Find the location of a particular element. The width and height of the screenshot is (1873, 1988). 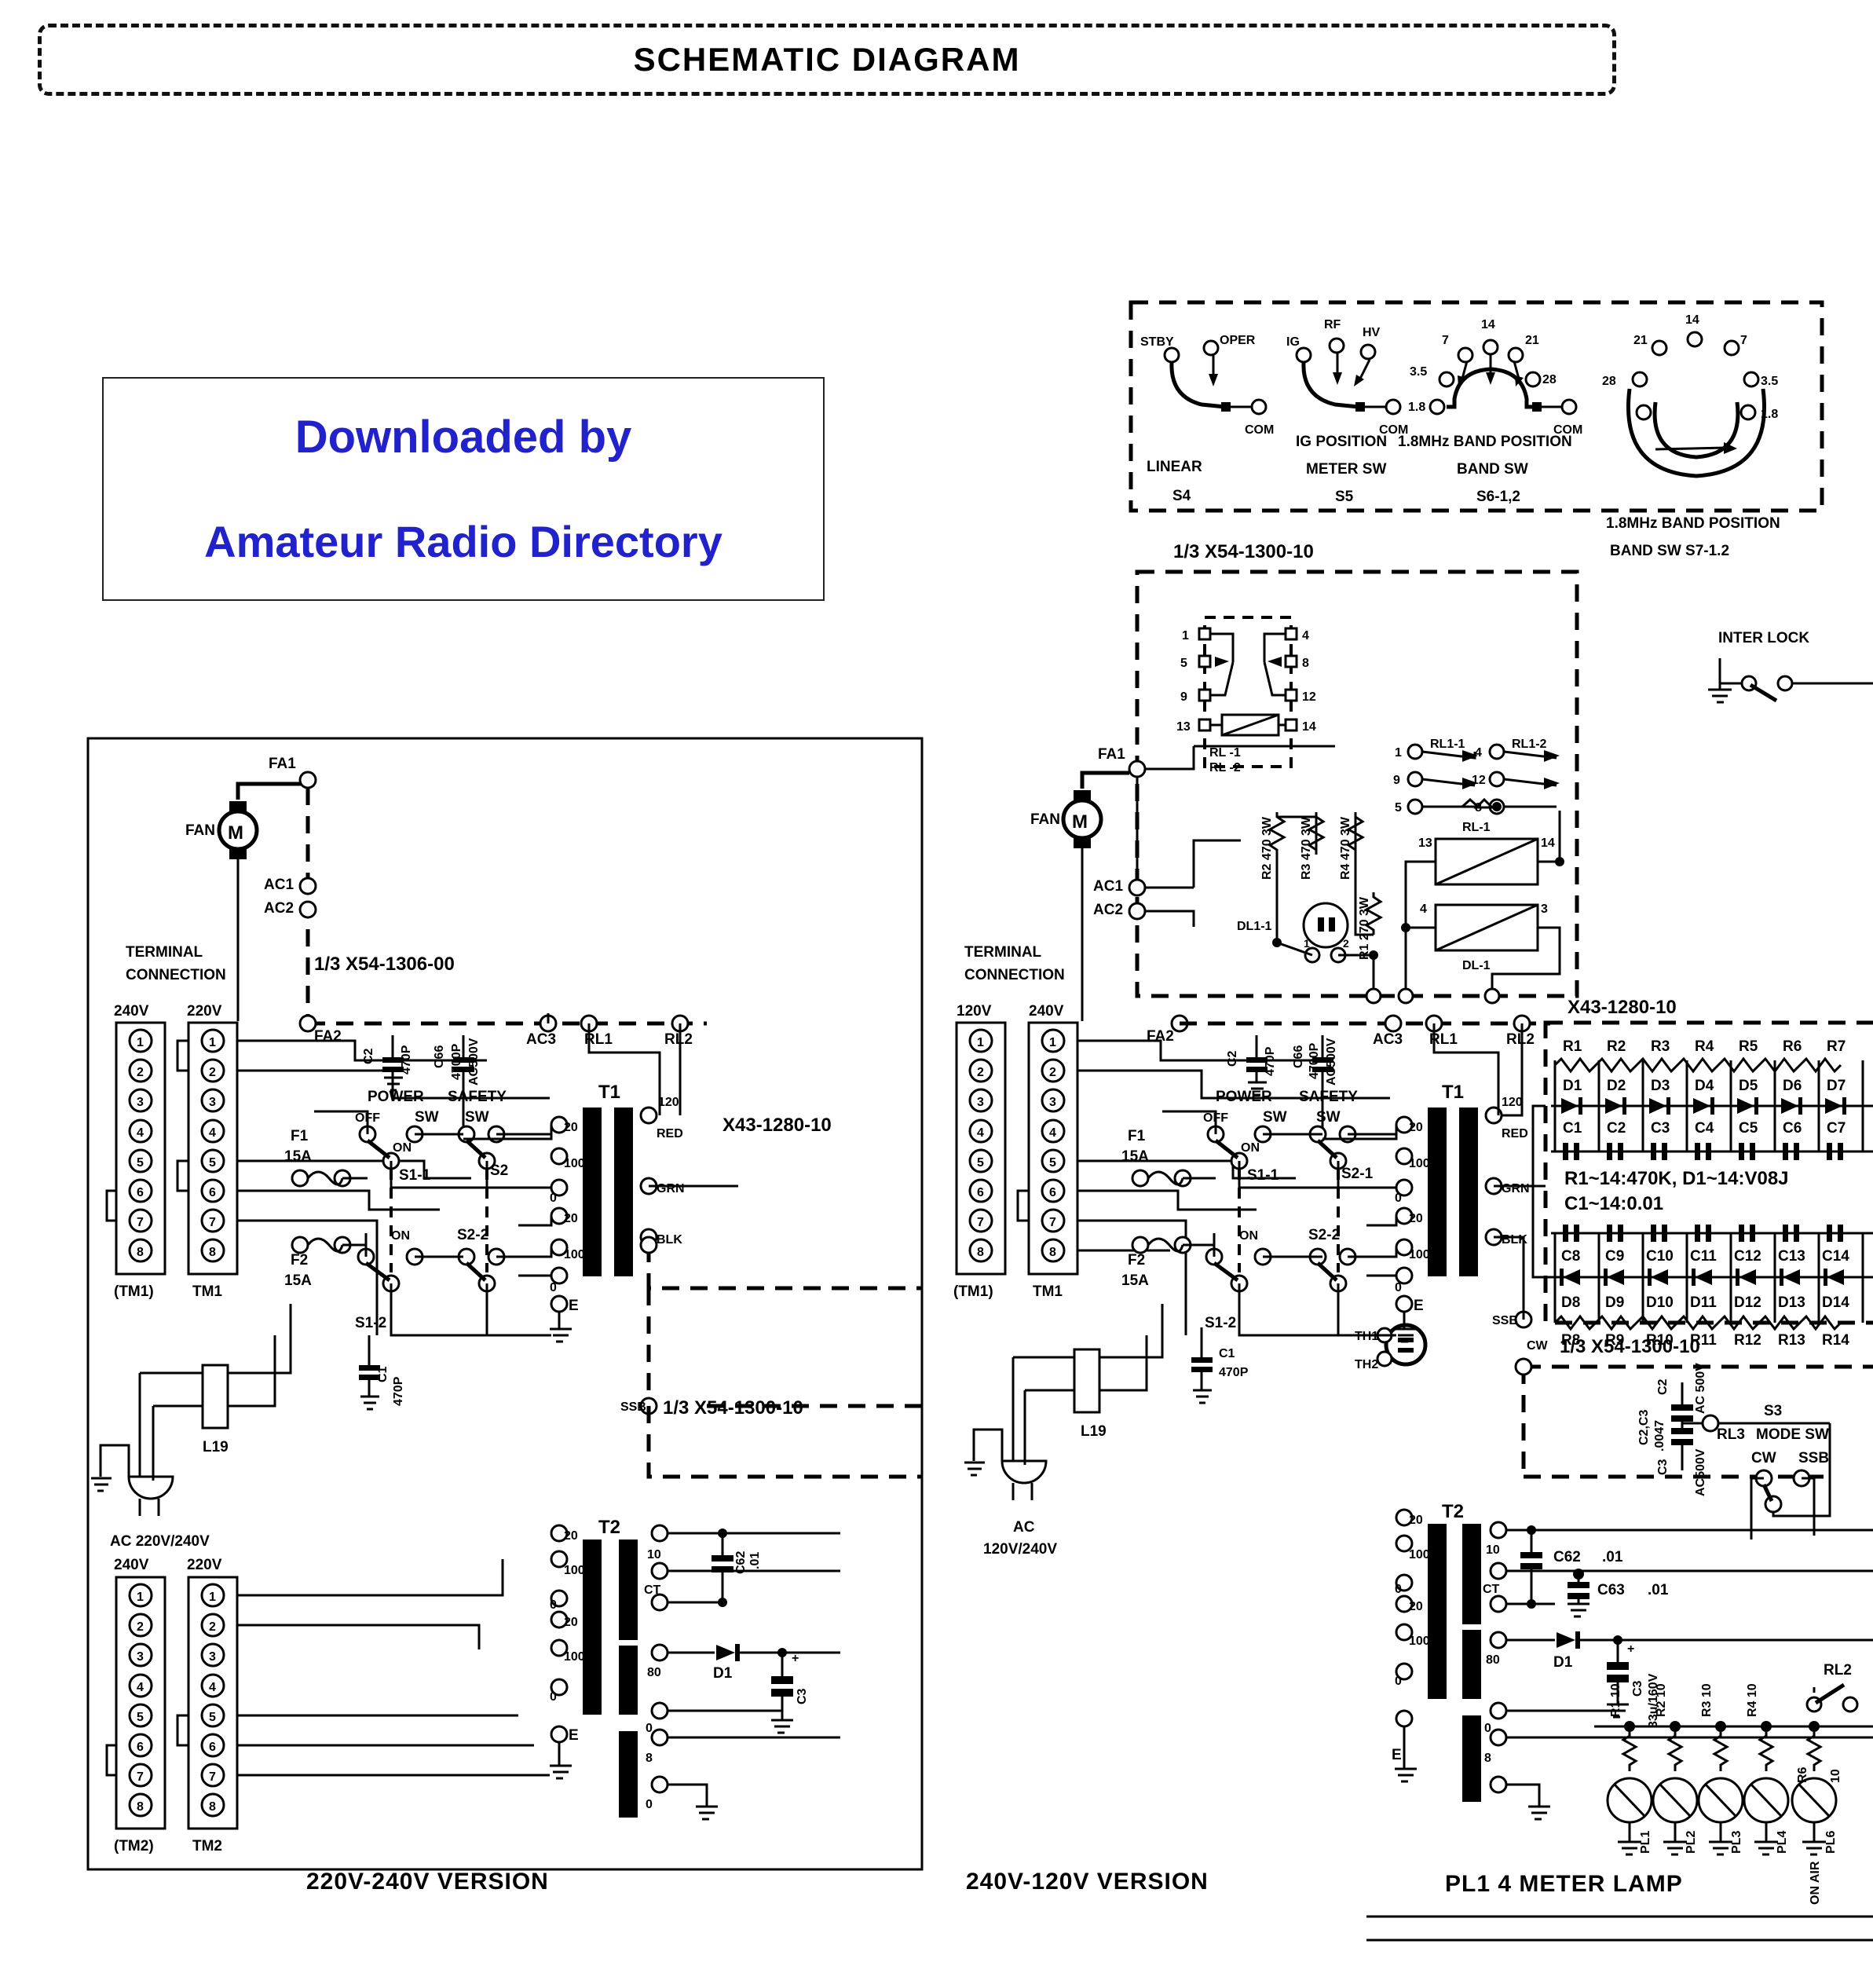

svg-text: R11 is located at coordinates (1703, 1341).